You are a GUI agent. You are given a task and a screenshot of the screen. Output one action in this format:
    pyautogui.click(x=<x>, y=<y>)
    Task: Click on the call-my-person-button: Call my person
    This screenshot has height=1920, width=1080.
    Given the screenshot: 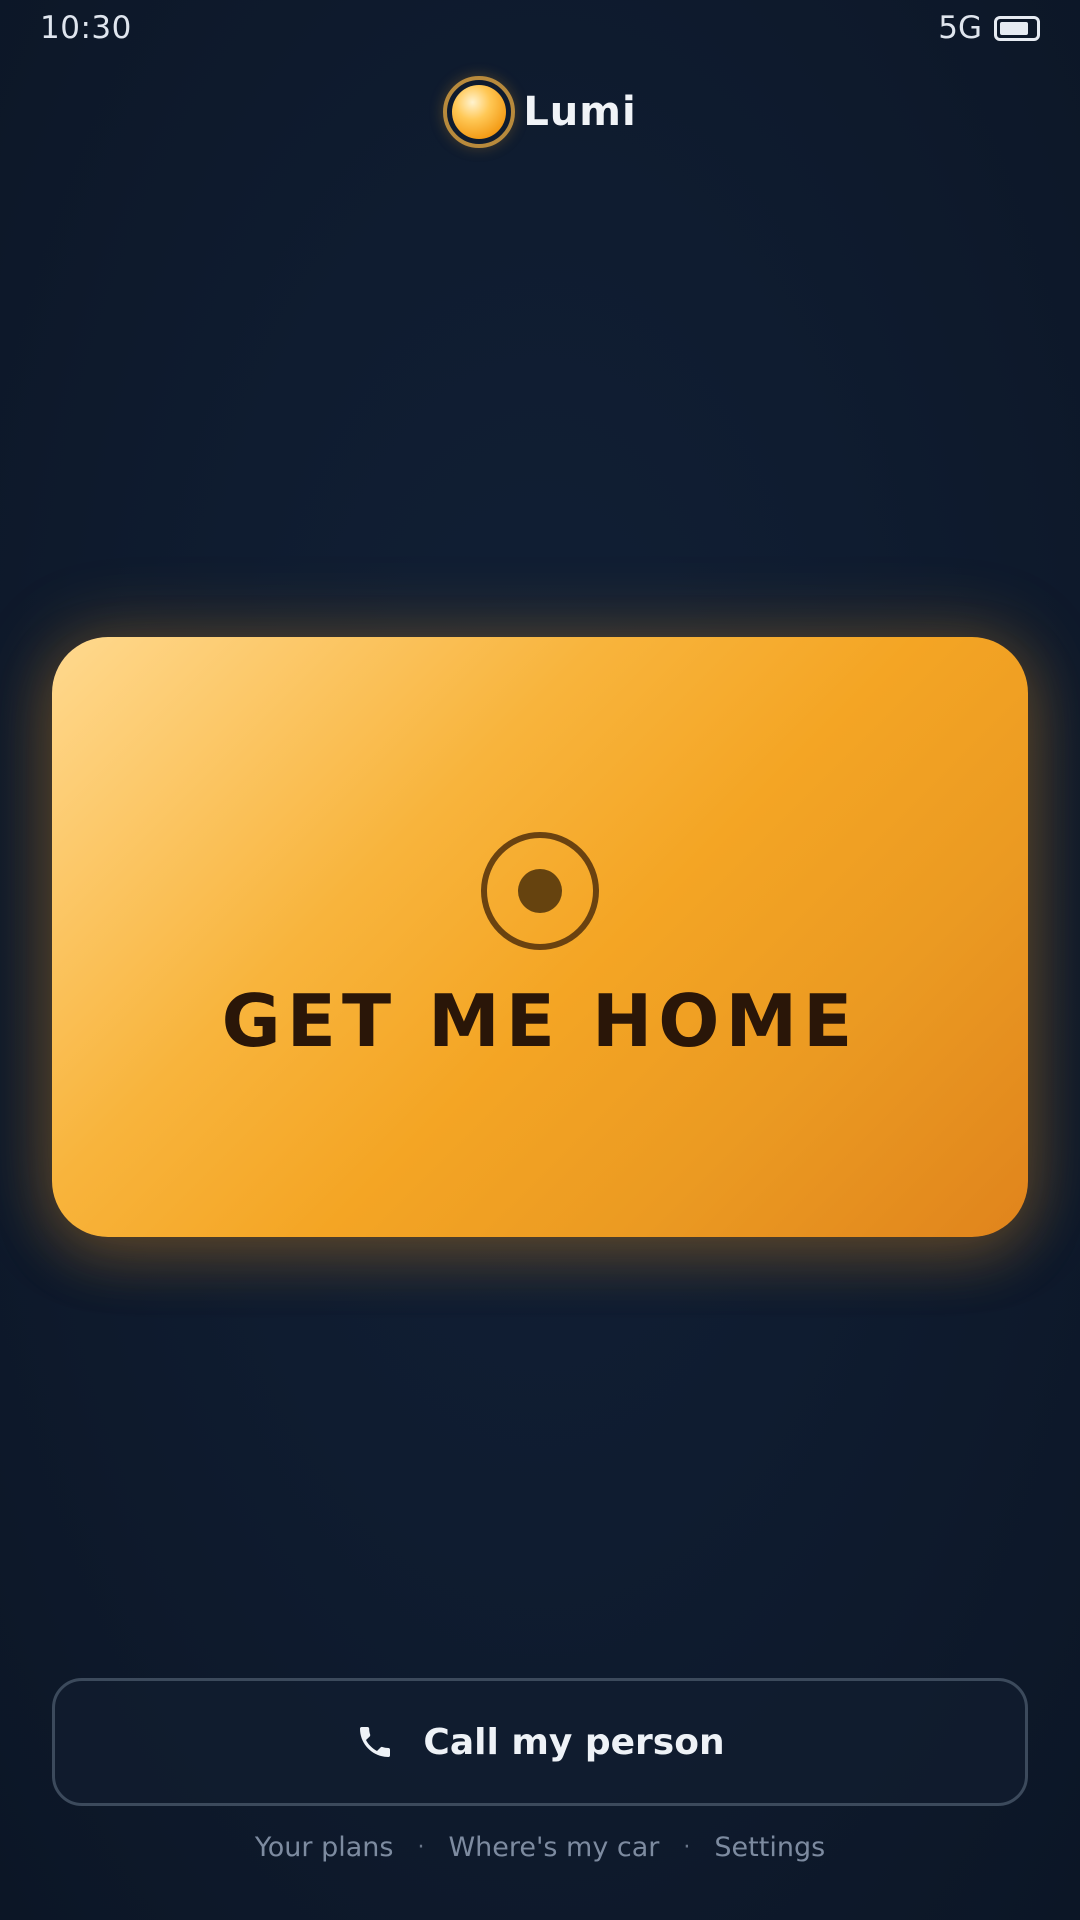 What is the action you would take?
    pyautogui.click(x=540, y=1742)
    